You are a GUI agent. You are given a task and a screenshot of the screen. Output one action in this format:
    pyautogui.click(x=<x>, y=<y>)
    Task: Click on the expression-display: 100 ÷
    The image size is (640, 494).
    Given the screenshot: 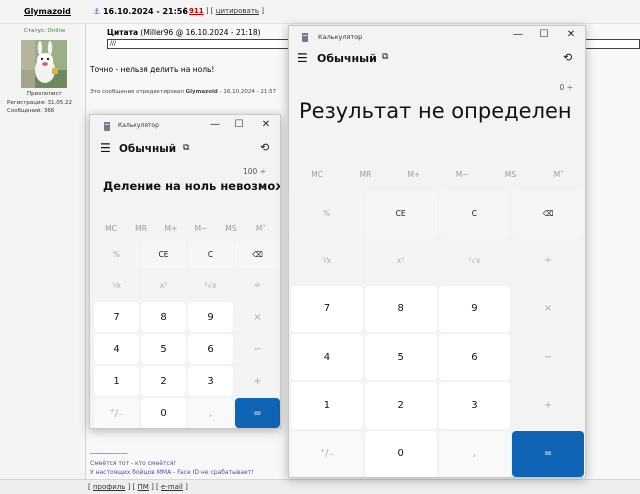 What is the action you would take?
    pyautogui.click(x=254, y=171)
    